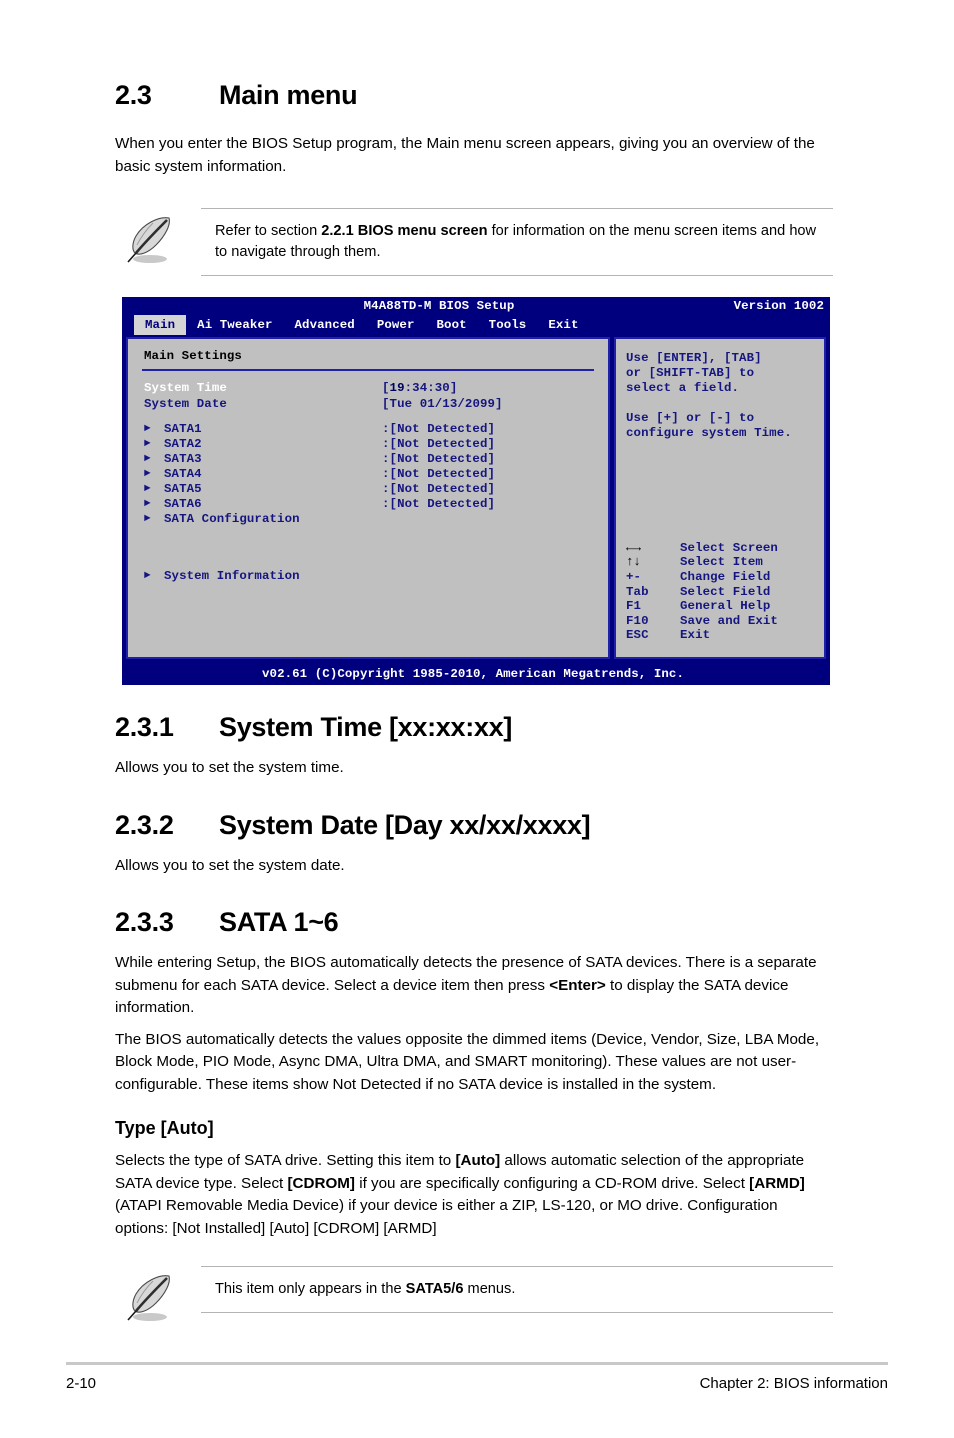  Describe the element at coordinates (452, 325) in the screenshot. I see `tab-boot: Boot` at that location.